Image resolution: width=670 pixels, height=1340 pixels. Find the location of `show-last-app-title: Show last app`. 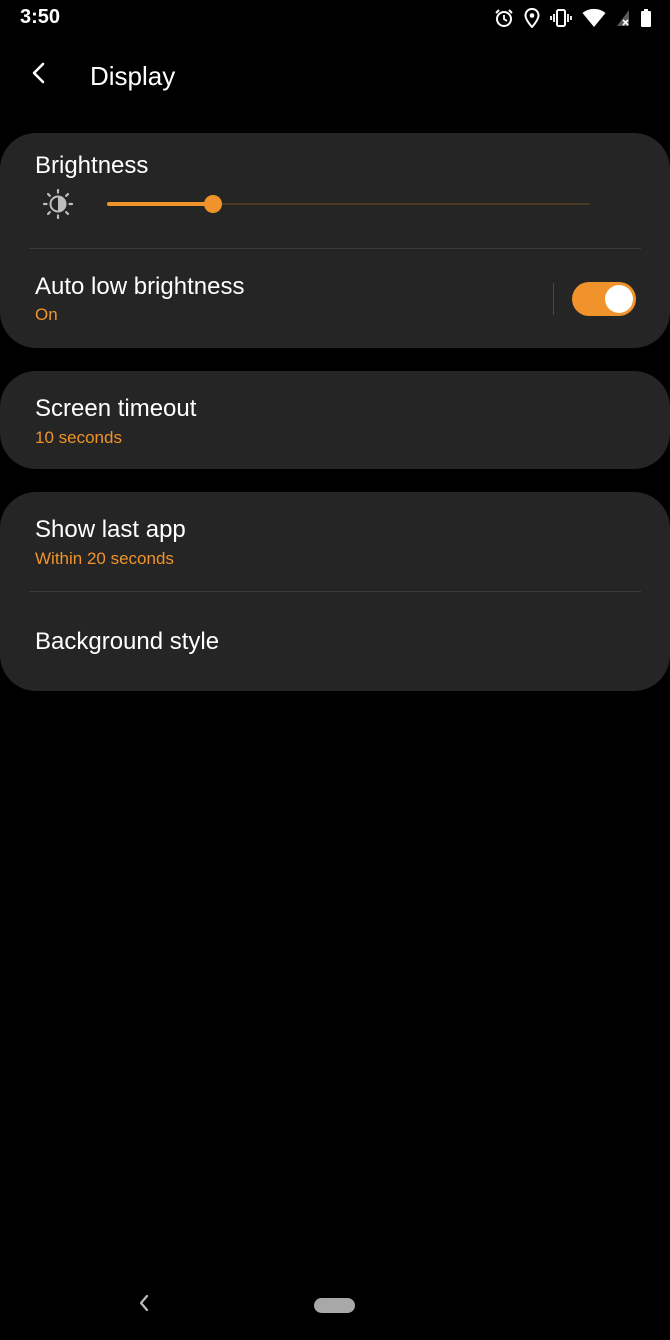

show-last-app-title: Show last app is located at coordinates (110, 529).